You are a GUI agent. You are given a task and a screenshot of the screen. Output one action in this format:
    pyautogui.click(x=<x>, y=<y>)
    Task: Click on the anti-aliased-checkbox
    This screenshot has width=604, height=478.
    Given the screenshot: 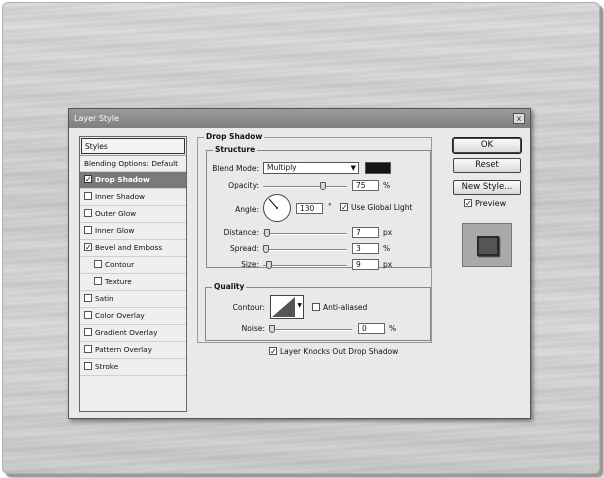 What is the action you would take?
    pyautogui.click(x=316, y=307)
    